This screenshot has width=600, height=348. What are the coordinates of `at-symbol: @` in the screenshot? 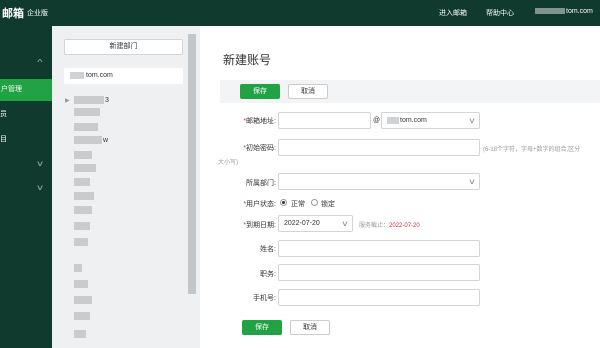 It's located at (377, 120).